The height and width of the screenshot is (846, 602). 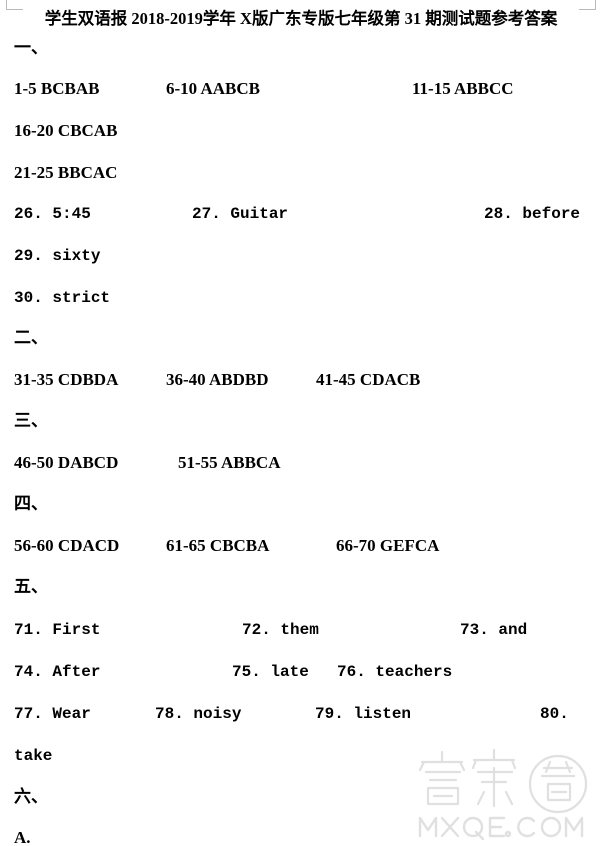 What do you see at coordinates (217, 379) in the screenshot?
I see `answer-range-36-40: 36-40 ABDBD` at bounding box center [217, 379].